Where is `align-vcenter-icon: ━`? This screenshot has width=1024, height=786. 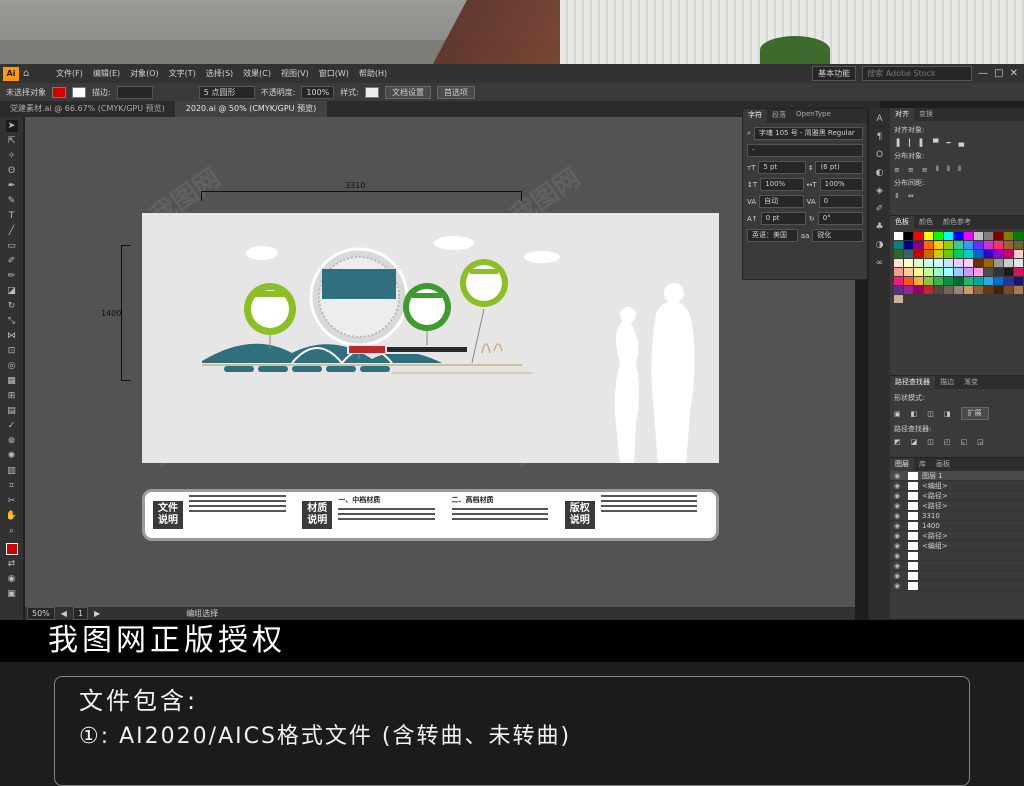
align-vcenter-icon: ━ is located at coordinates (948, 143).